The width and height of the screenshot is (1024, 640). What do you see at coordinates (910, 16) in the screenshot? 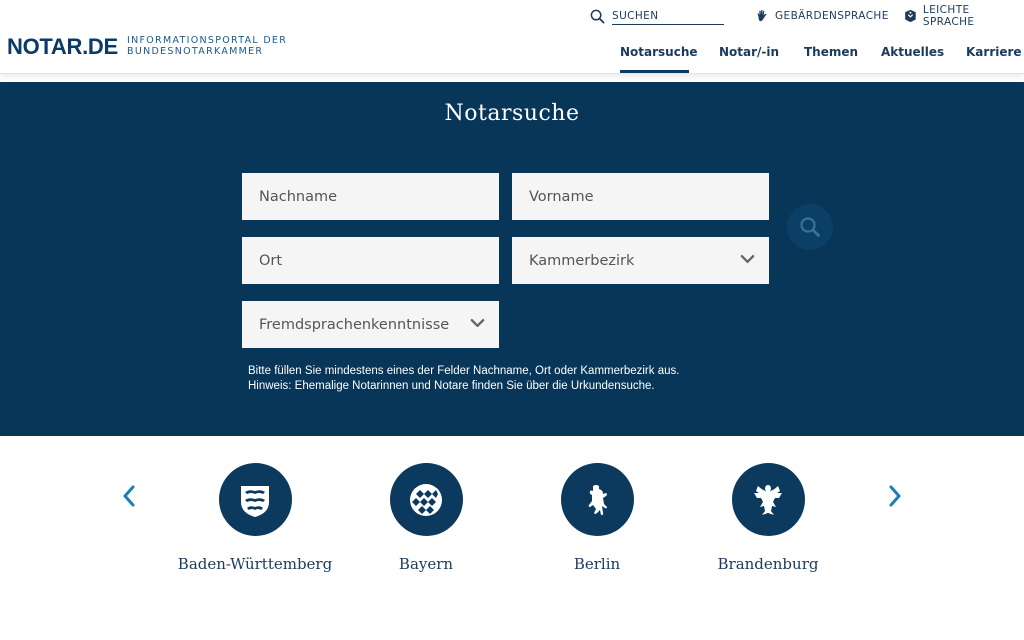
I see `easy-language-icon` at bounding box center [910, 16].